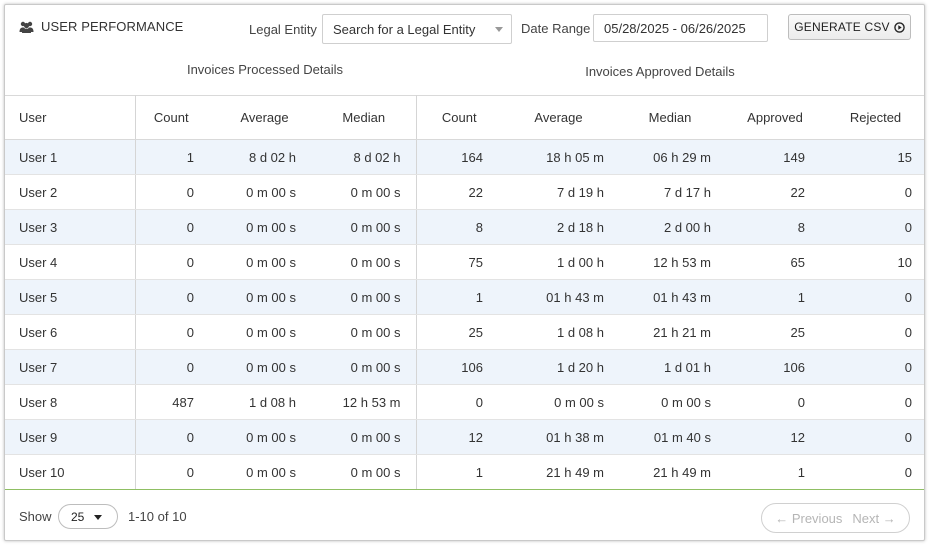 The width and height of the screenshot is (929, 545). I want to click on col-approved-count-header: Count, so click(459, 117).